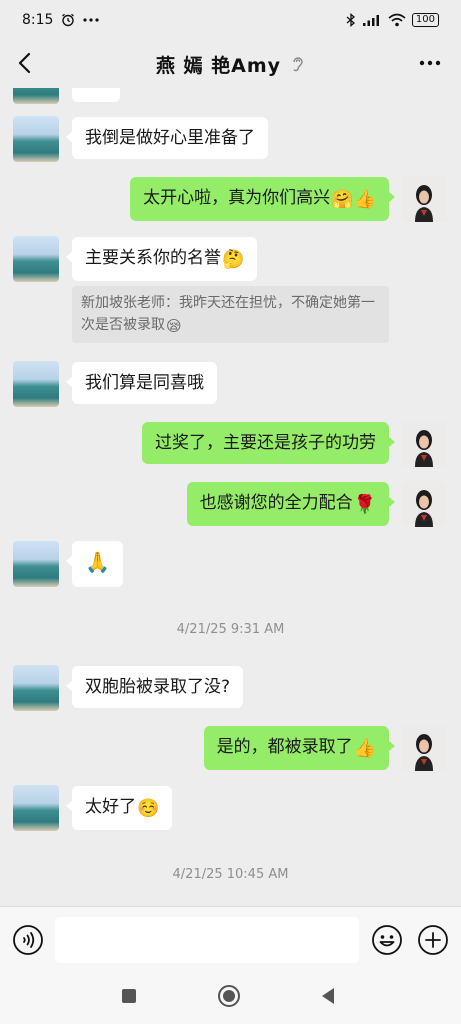  Describe the element at coordinates (433, 940) in the screenshot. I see `plus-icon` at that location.